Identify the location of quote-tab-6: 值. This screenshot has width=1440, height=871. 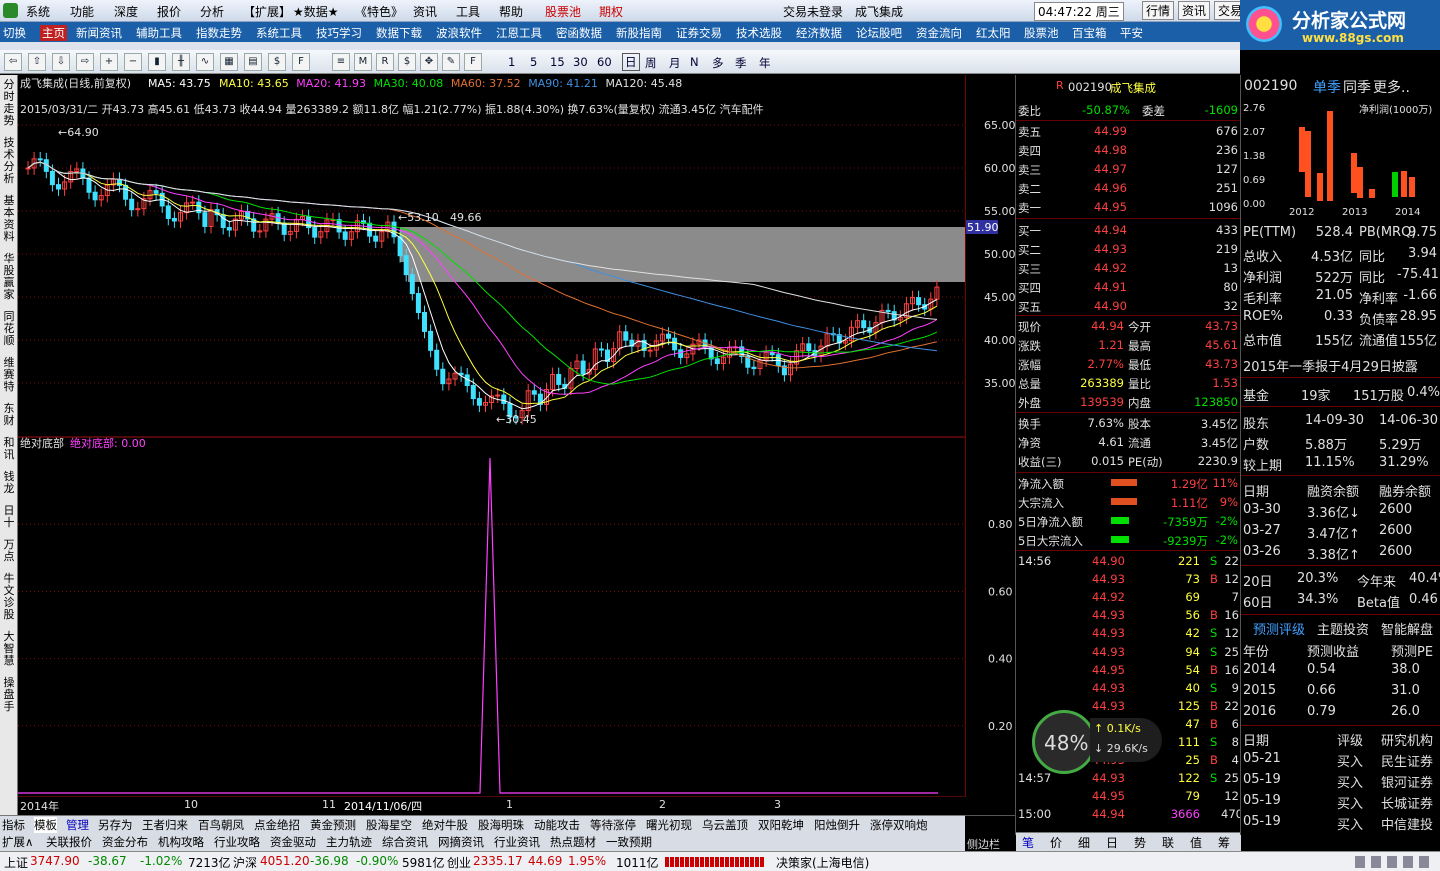
(1196, 842).